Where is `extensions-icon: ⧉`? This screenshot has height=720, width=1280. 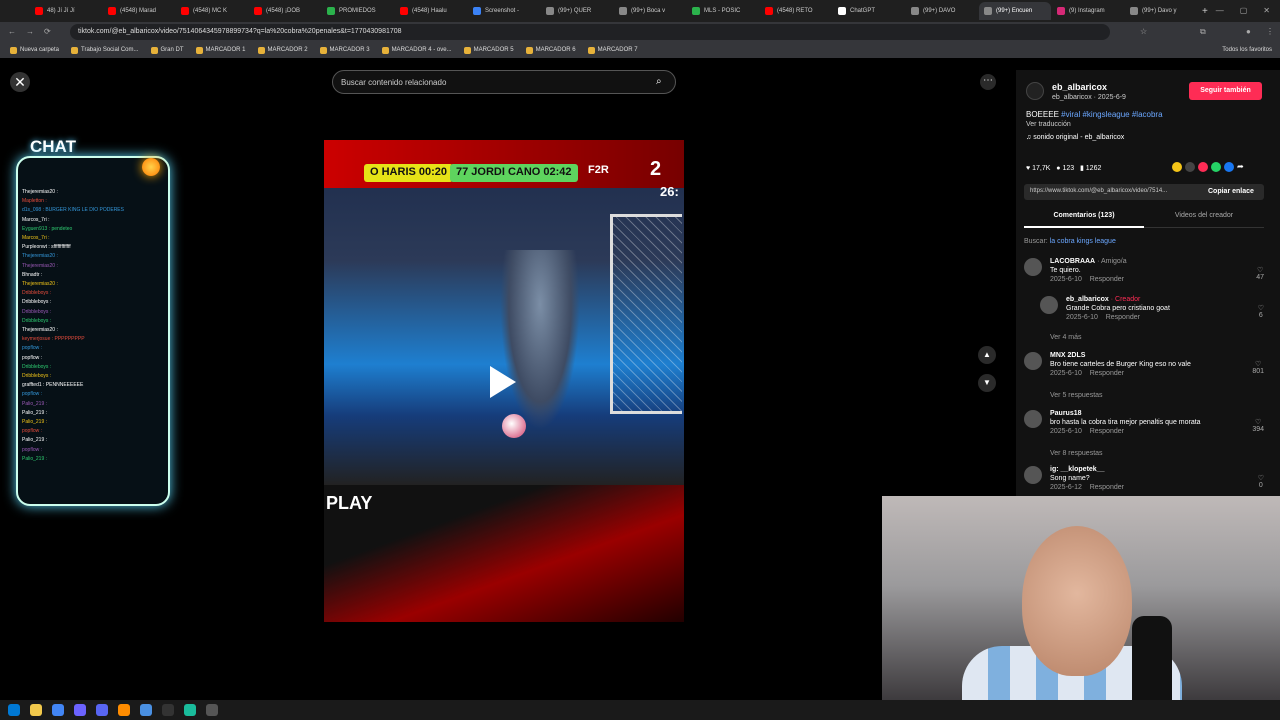
extensions-icon: ⧉ is located at coordinates (1203, 32).